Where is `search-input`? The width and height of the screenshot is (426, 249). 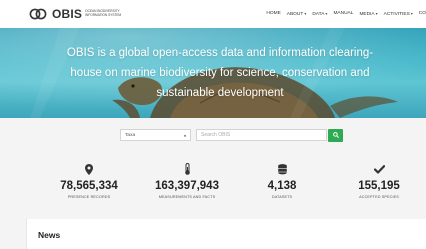
search-input is located at coordinates (261, 135).